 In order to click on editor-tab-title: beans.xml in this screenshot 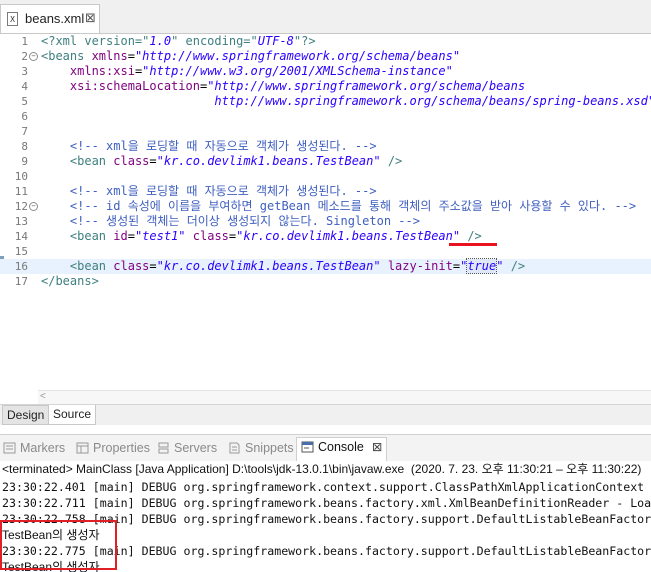, I will do `click(55, 18)`.